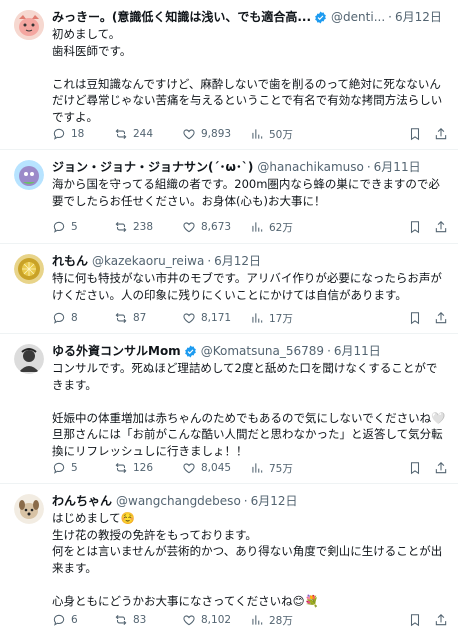 The image size is (458, 640). I want to click on views-button: 75万, so click(280, 468).